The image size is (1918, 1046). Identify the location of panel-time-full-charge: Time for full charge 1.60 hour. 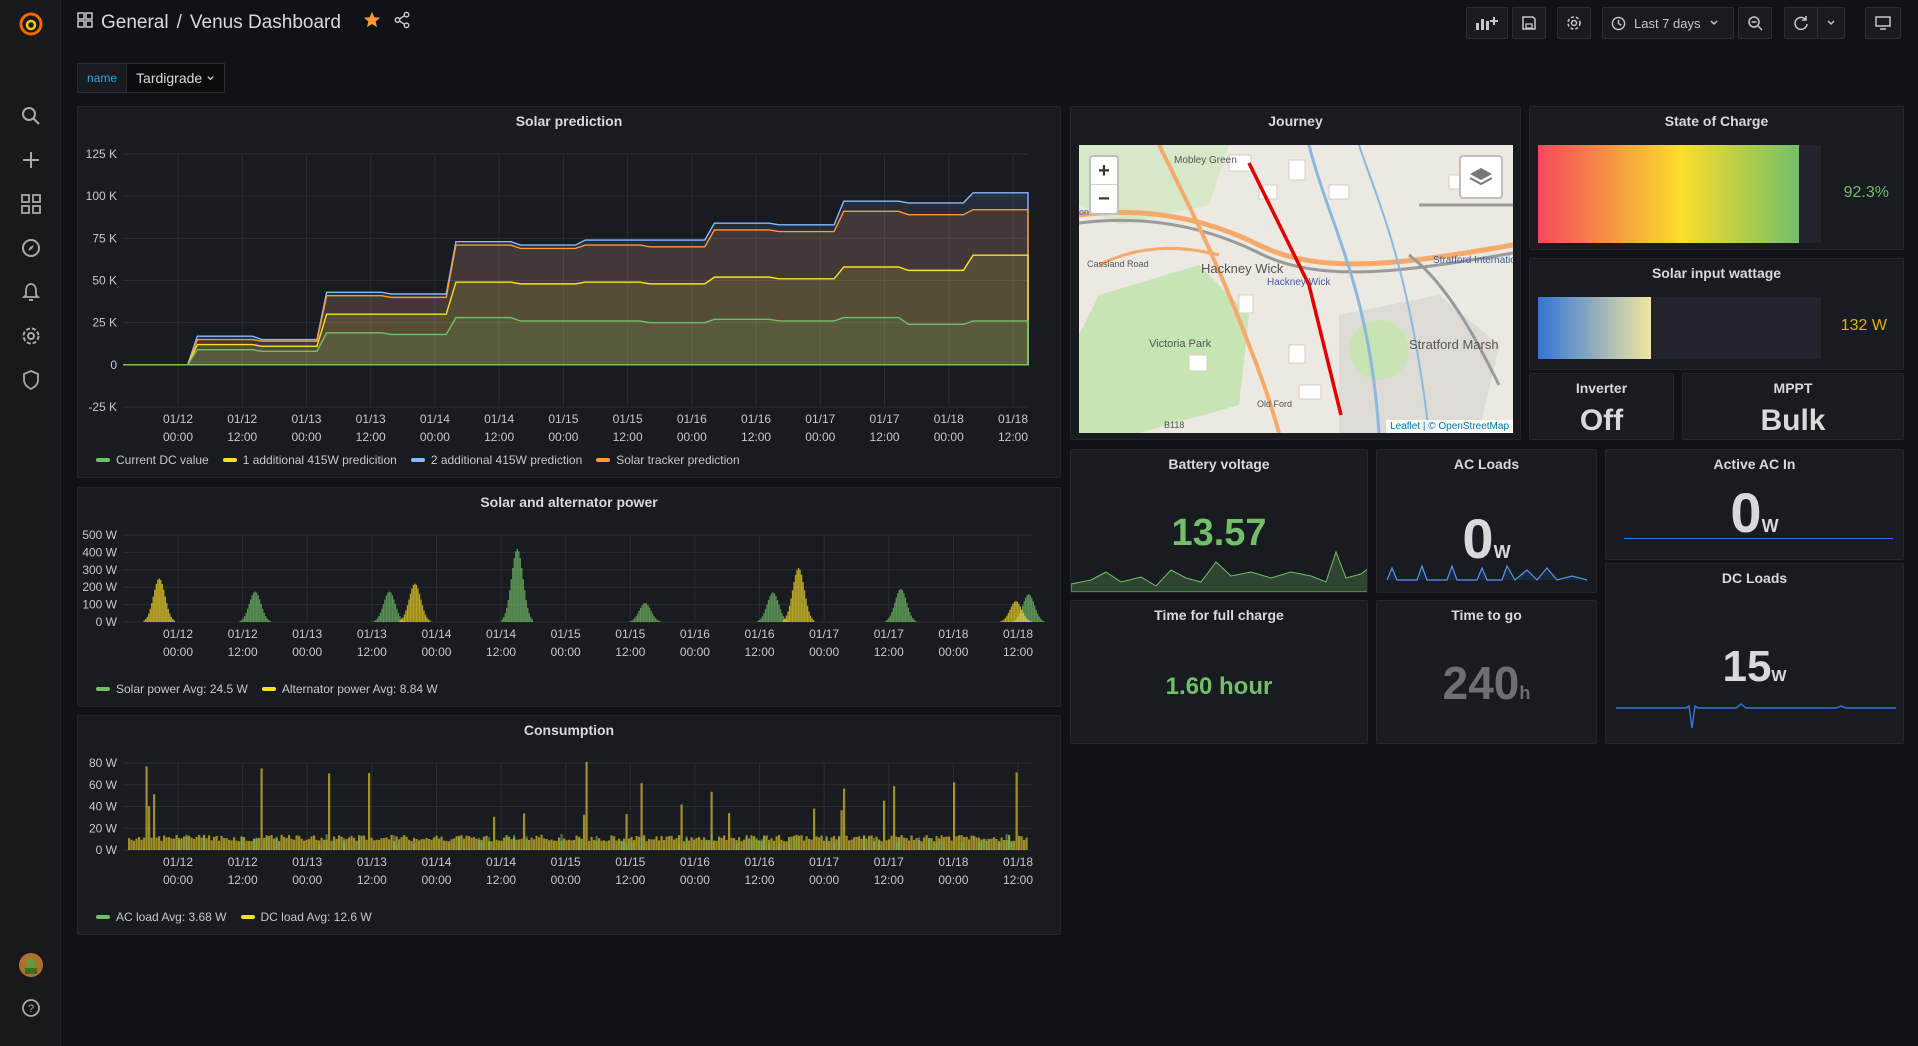
(1219, 672).